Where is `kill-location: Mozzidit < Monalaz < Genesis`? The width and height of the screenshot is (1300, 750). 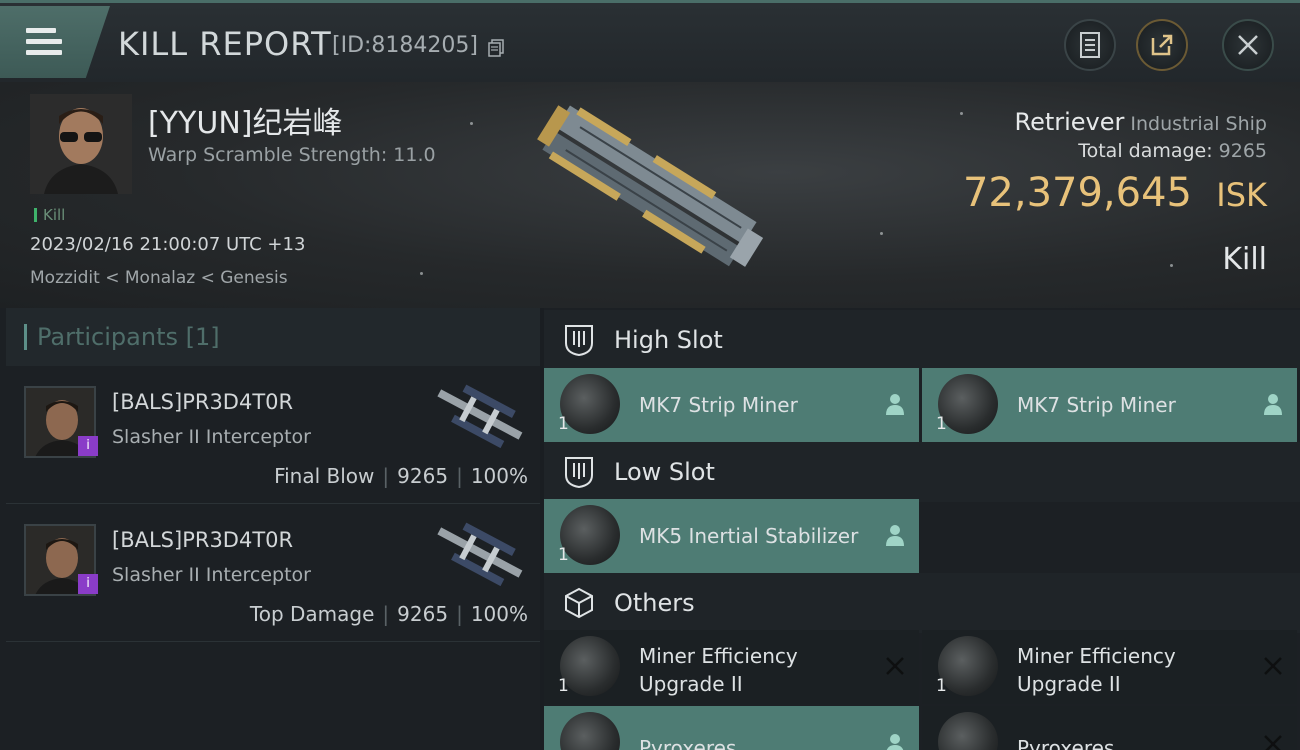 kill-location: Mozzidit < Monalaz < Genesis is located at coordinates (159, 278).